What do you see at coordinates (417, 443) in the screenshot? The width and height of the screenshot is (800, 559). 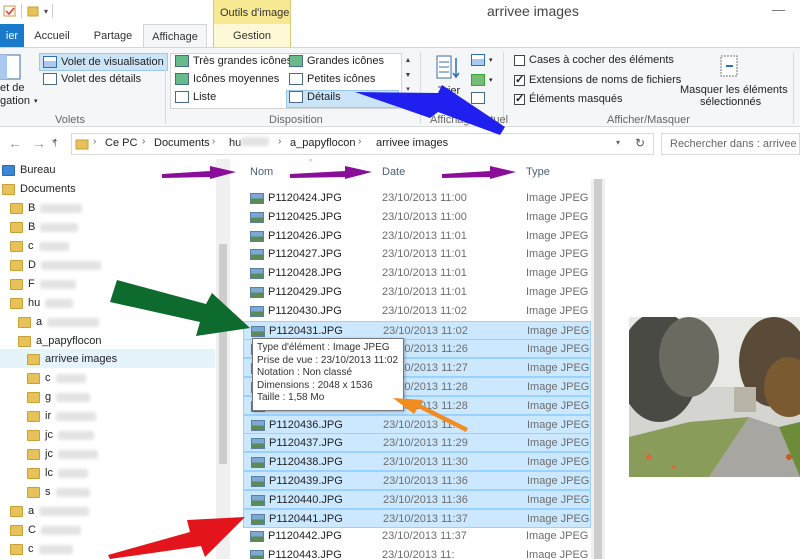 I see `table-row: P1120437.JPG 23/10/2013 11:29 Image JPEG` at bounding box center [417, 443].